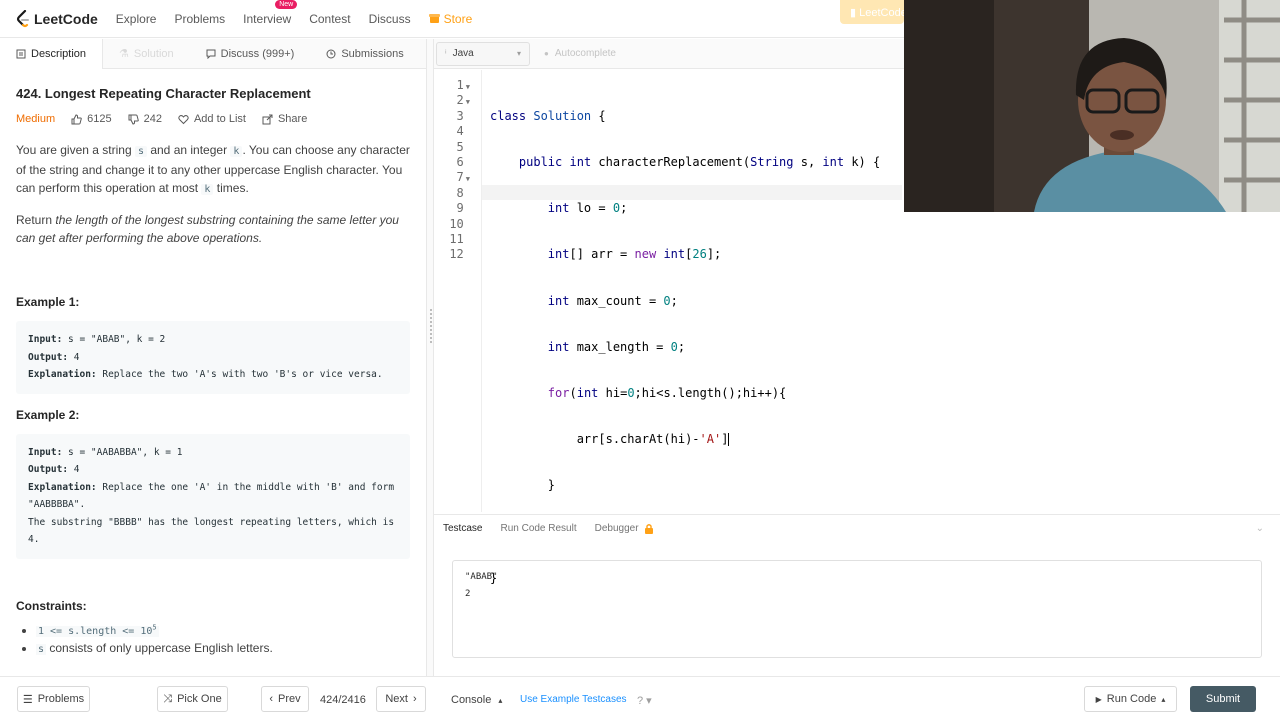  I want to click on code-line: int max_count = 0;, so click(612, 300).